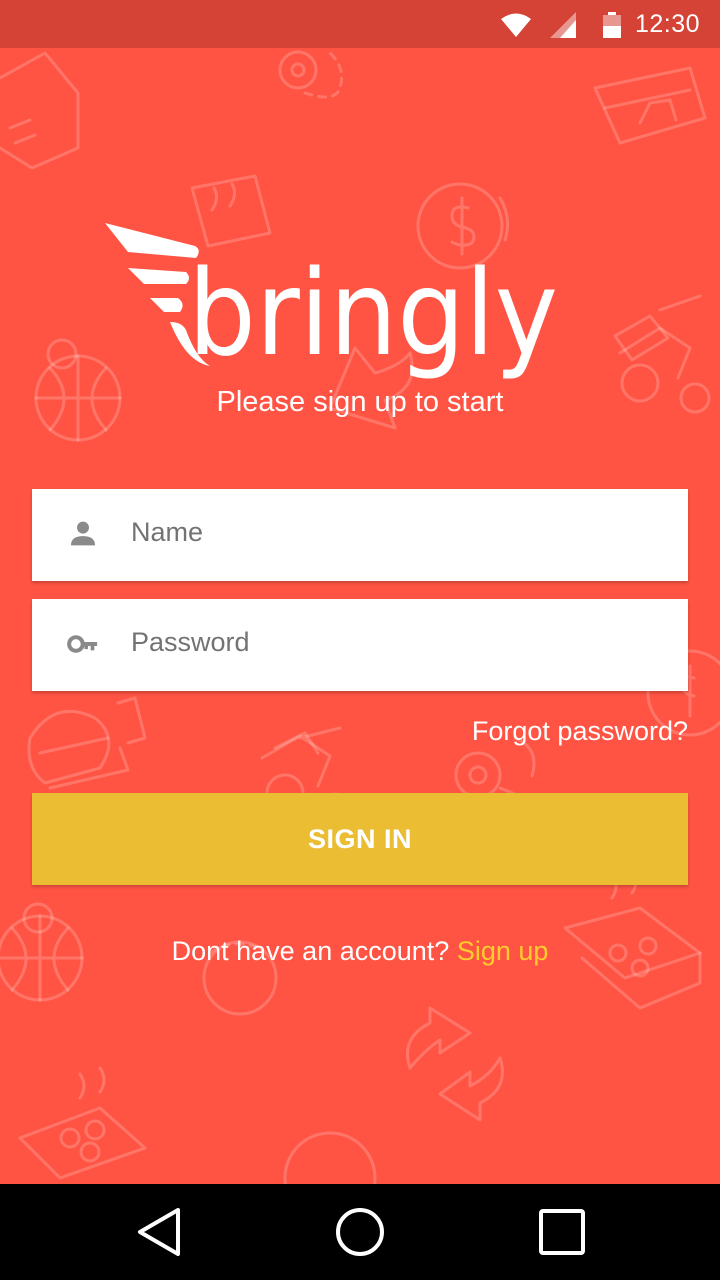 The height and width of the screenshot is (1280, 720). I want to click on status-time: 12:30, so click(667, 24).